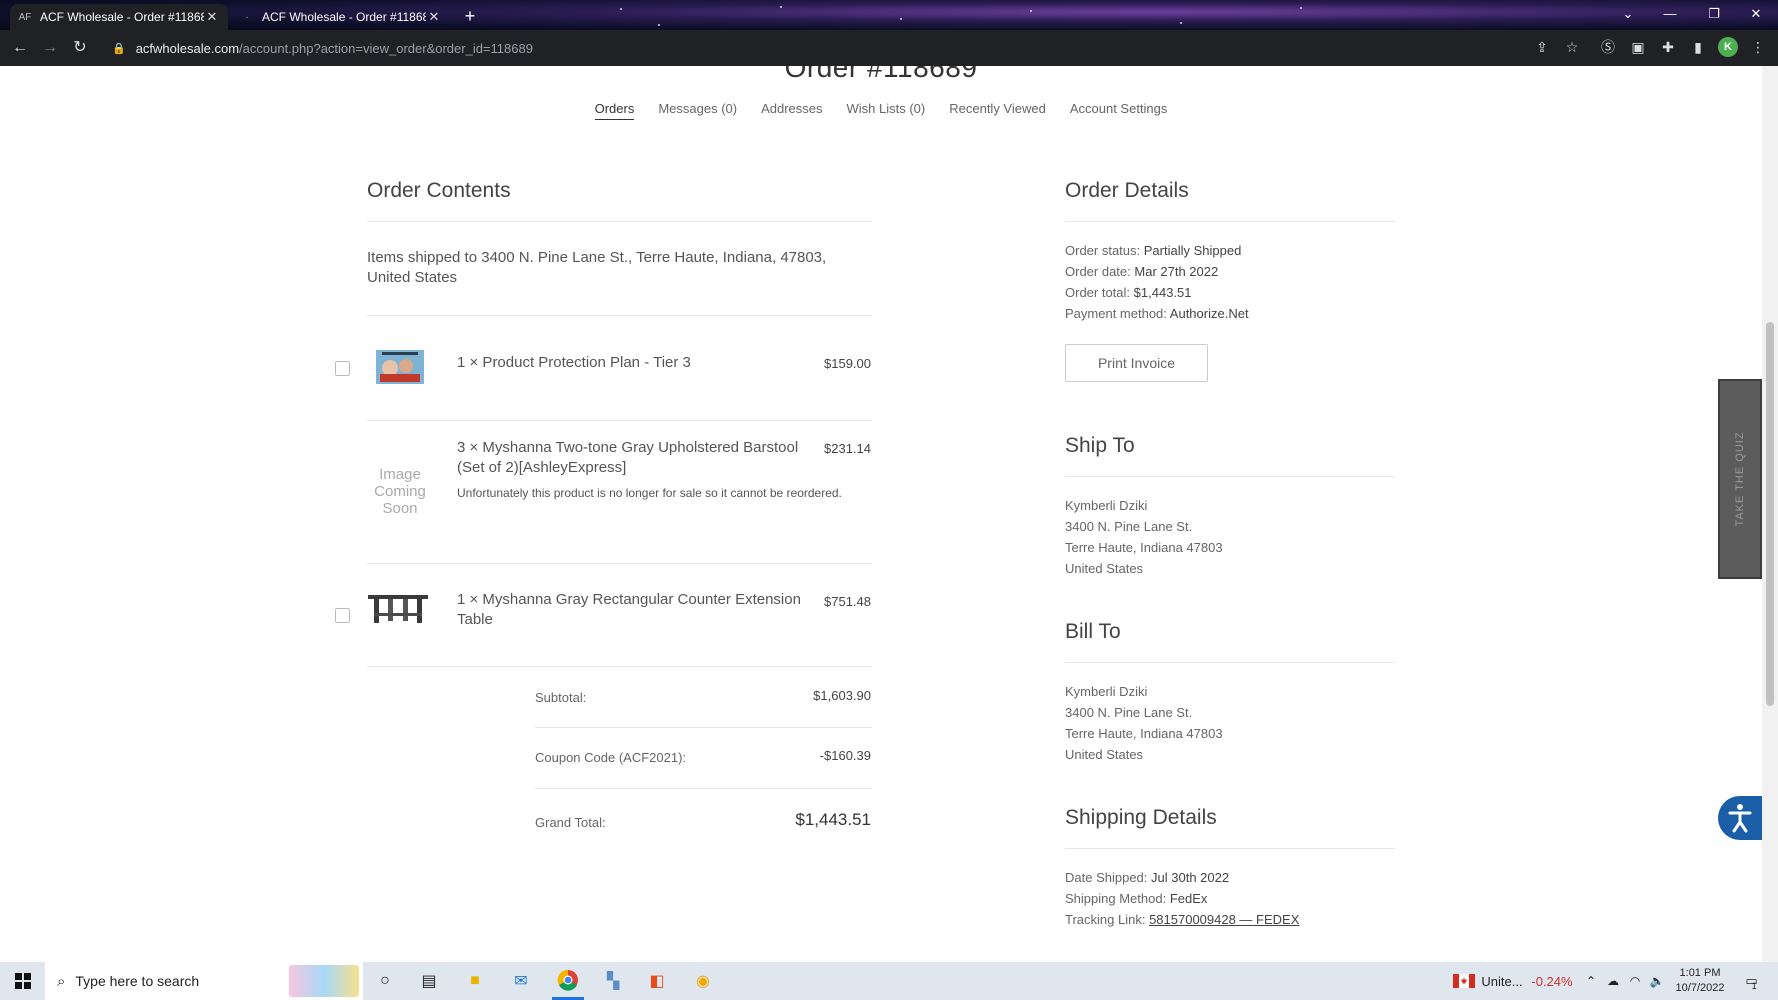  Describe the element at coordinates (1758, 47) in the screenshot. I see `menu-kebab-icon: ⋮` at that location.